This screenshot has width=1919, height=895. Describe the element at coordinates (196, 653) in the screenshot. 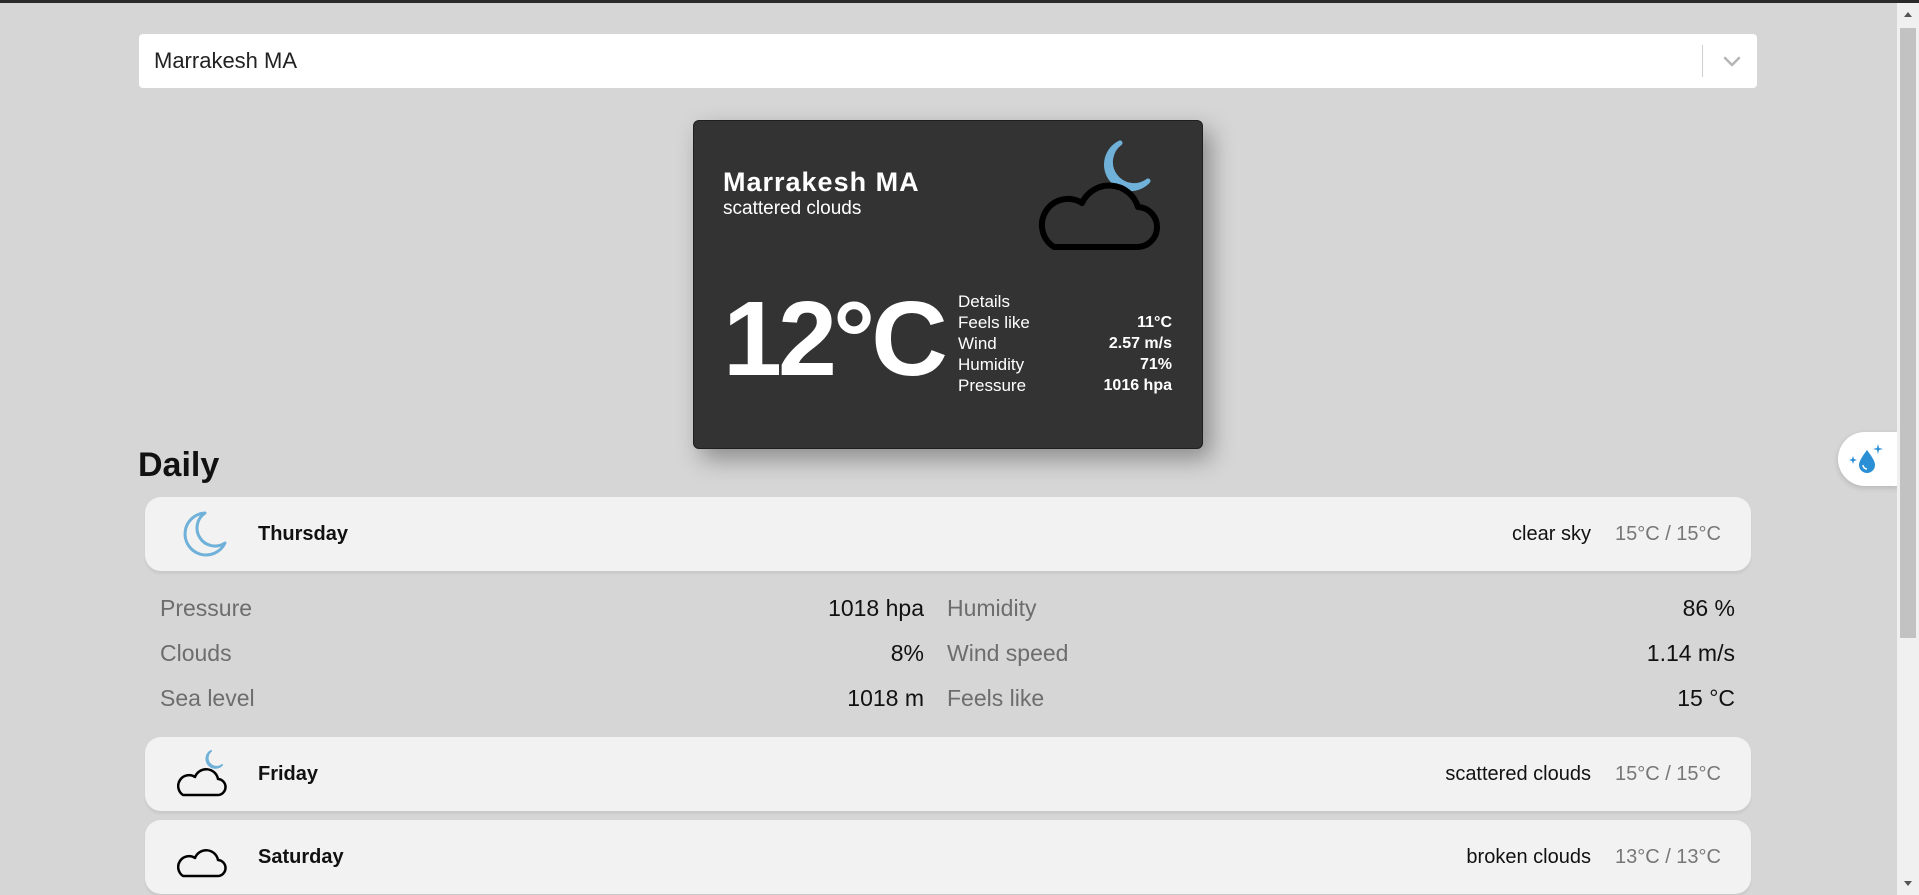

I see `day-detail-label: Clouds` at that location.